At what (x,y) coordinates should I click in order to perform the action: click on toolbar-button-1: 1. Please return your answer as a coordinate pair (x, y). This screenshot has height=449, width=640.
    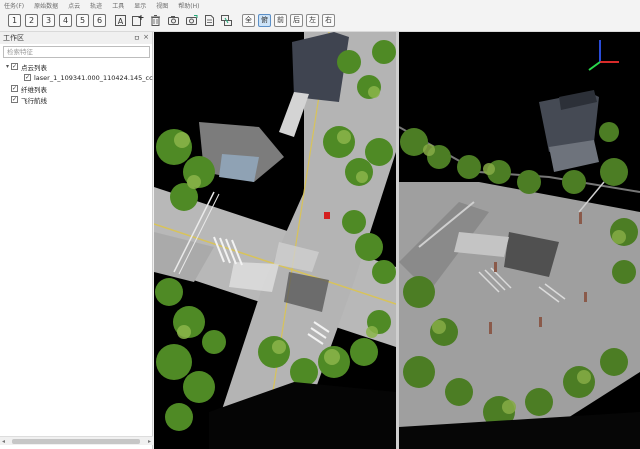
    Looking at the image, I should click on (14, 20).